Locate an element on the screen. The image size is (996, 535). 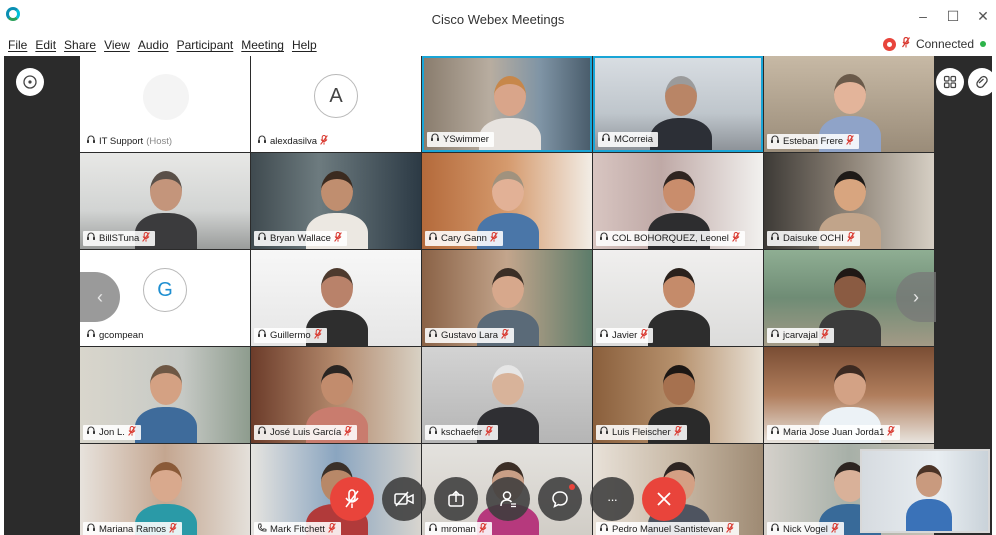
participant-tile: MCorreia is located at coordinates (678, 104).